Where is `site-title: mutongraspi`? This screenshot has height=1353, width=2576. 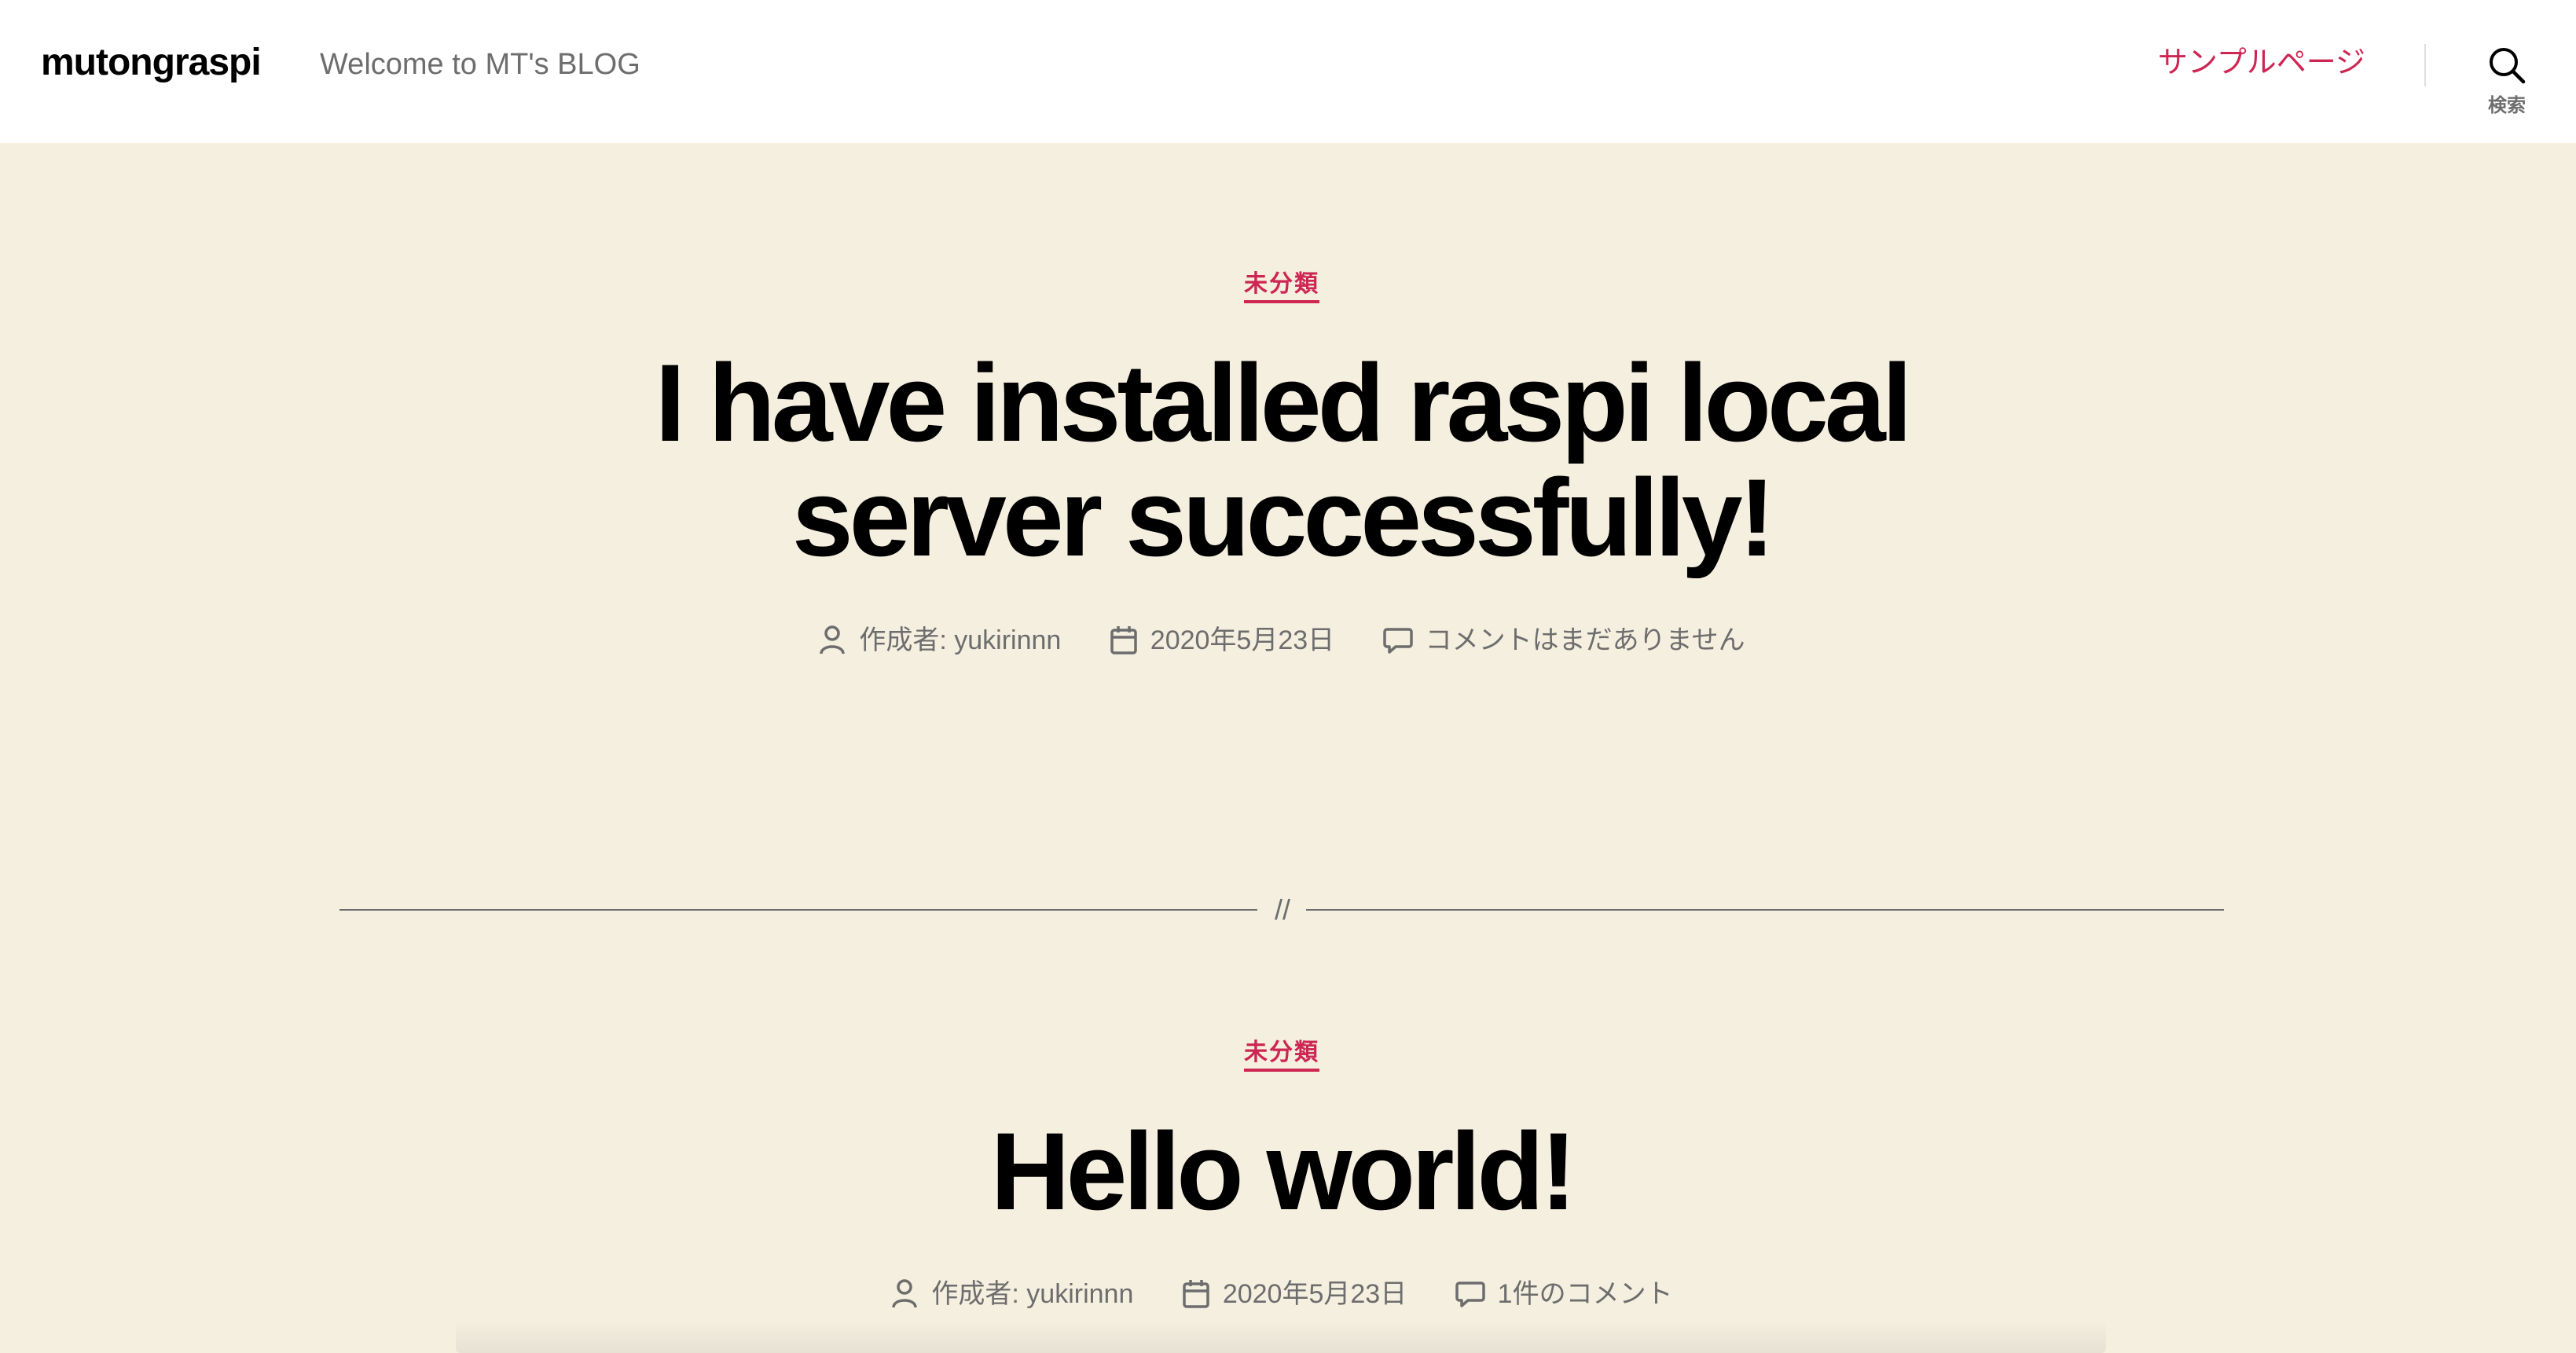
site-title: mutongraspi is located at coordinates (151, 62).